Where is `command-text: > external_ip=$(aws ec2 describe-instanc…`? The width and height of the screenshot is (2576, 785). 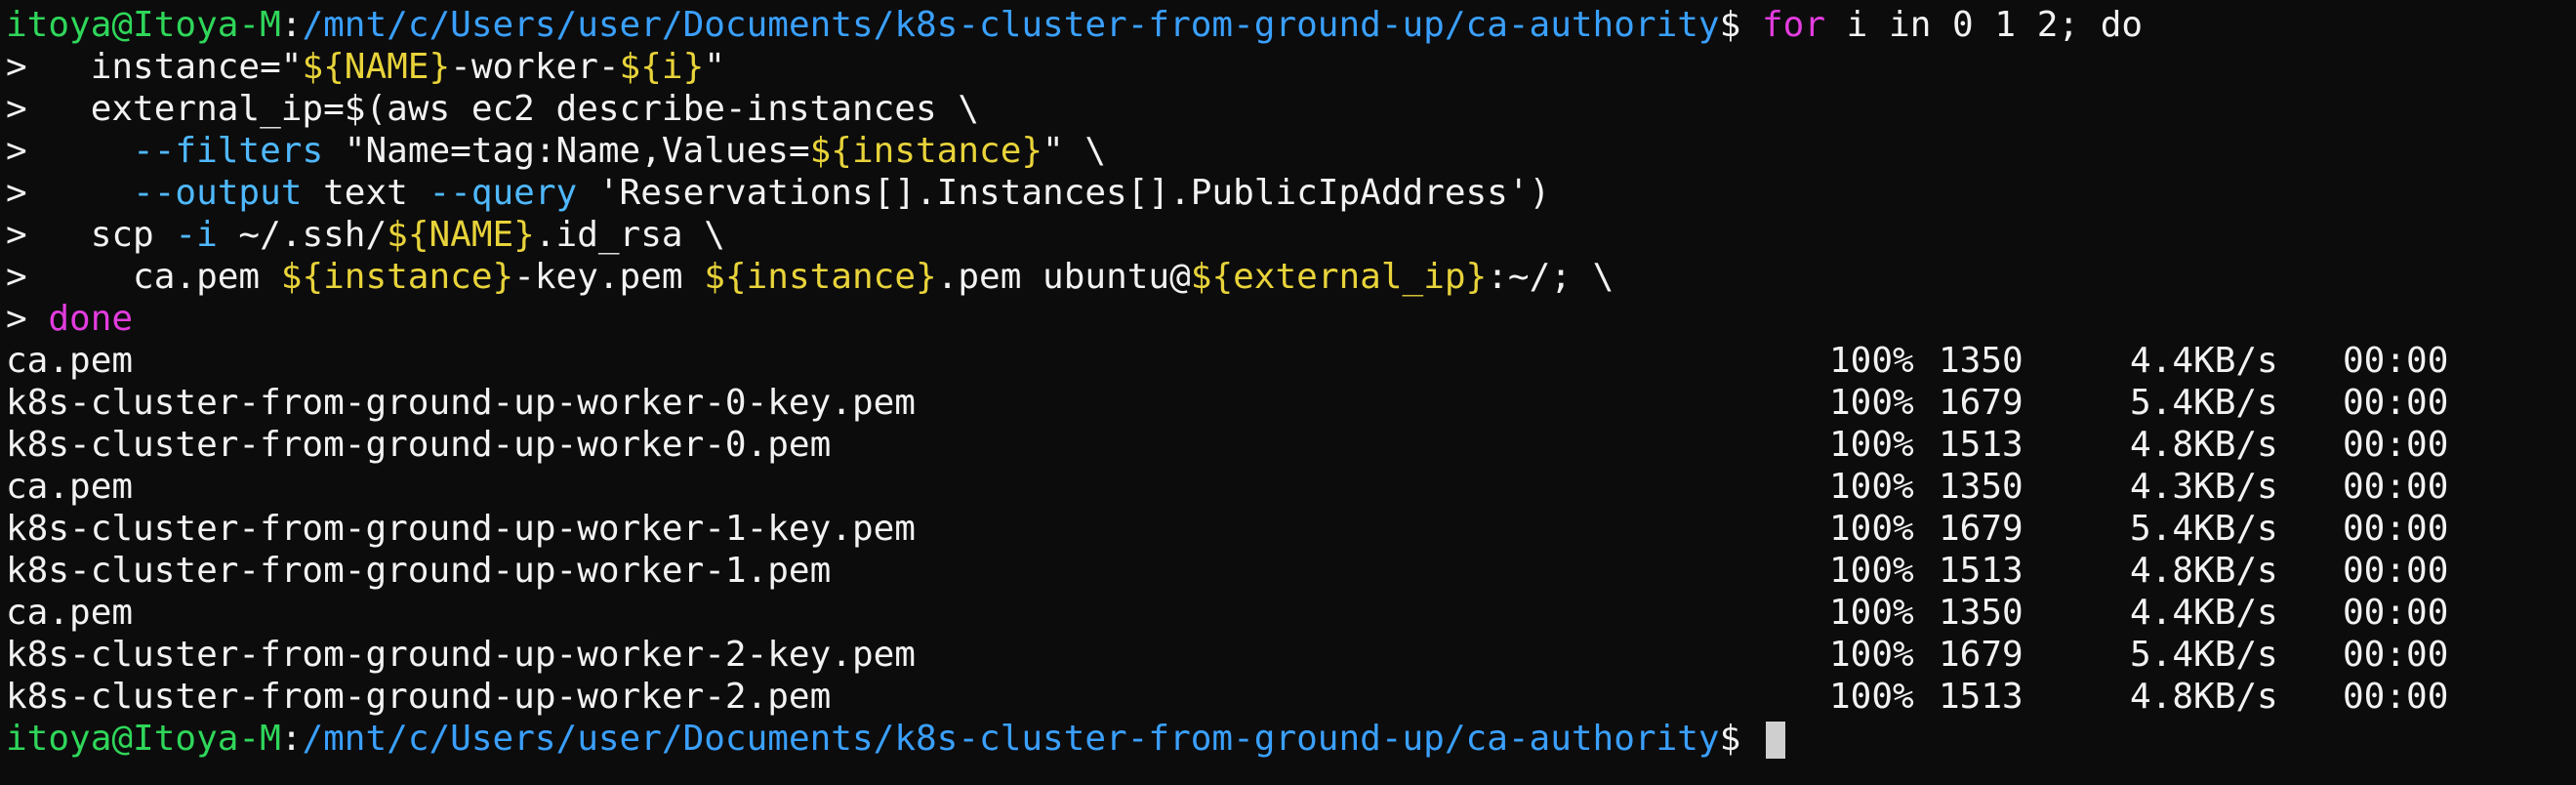
command-text: > external_ip=$(aws ec2 describe-instanc… is located at coordinates (492, 109).